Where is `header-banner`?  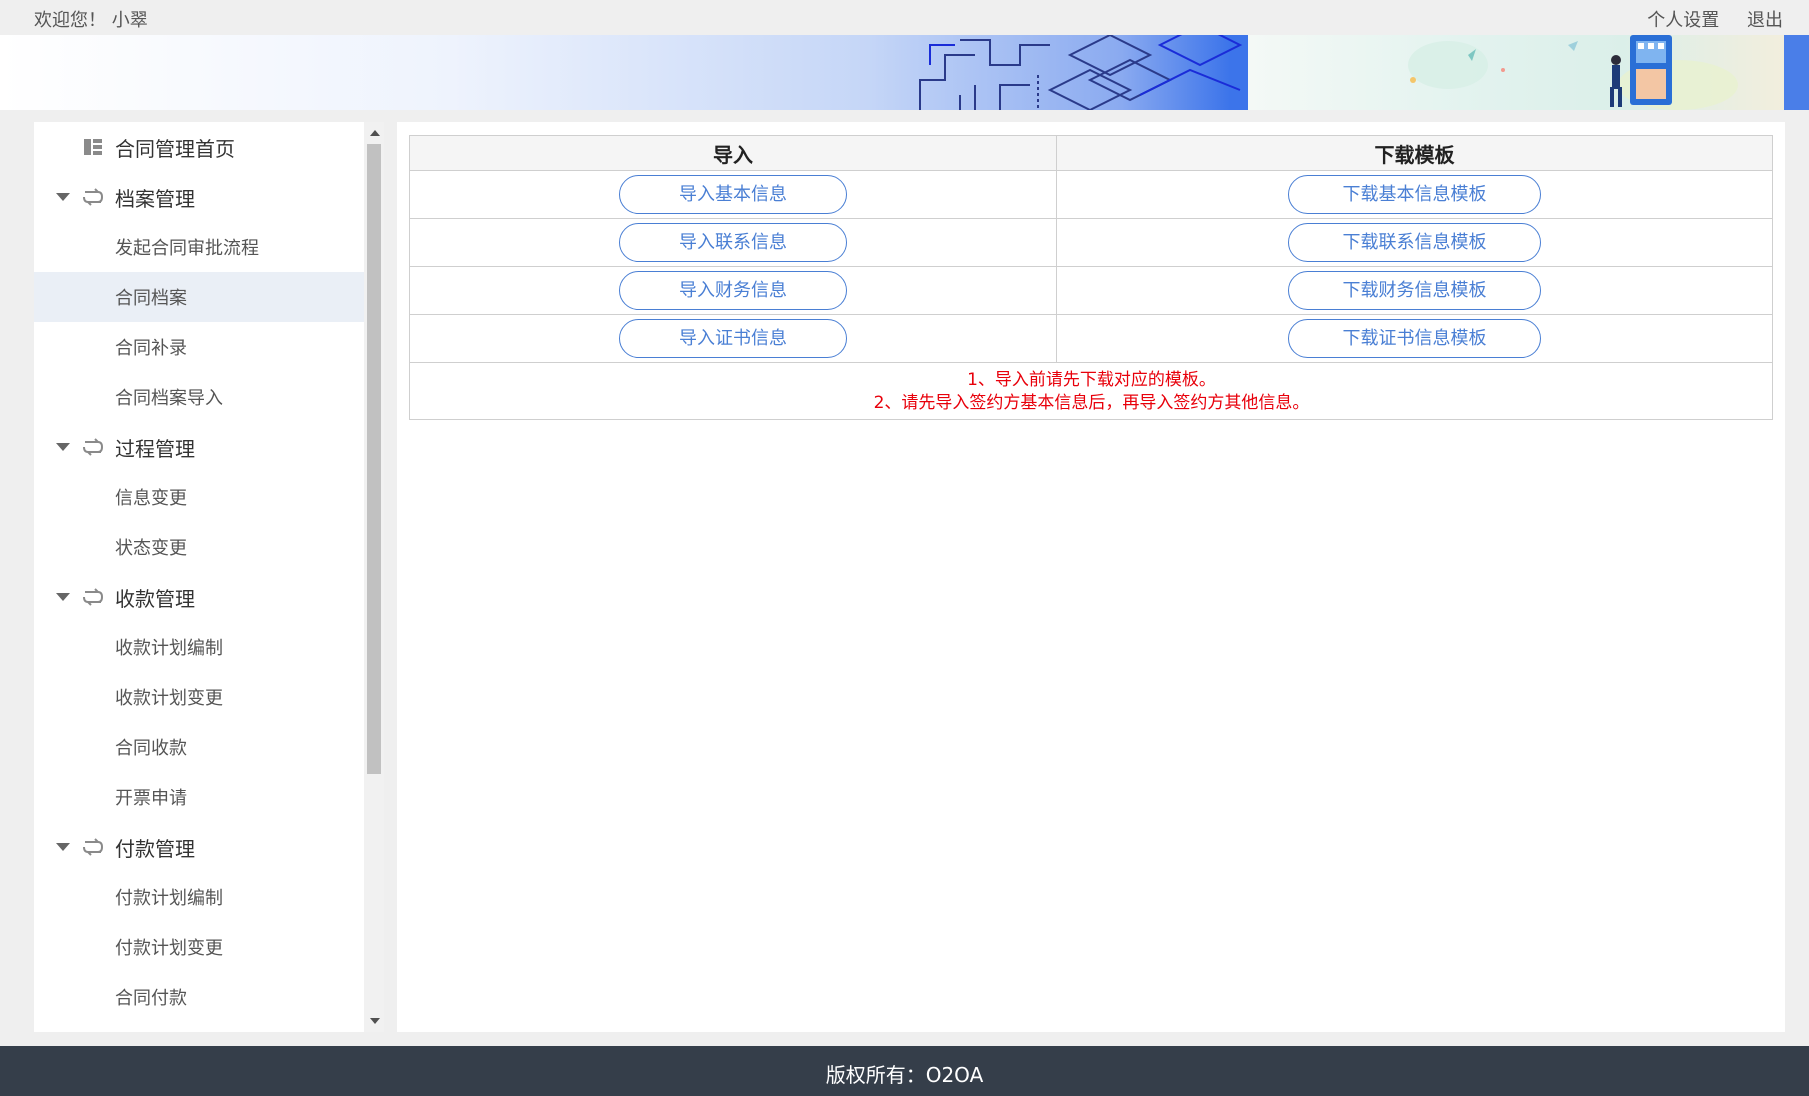 header-banner is located at coordinates (904, 72).